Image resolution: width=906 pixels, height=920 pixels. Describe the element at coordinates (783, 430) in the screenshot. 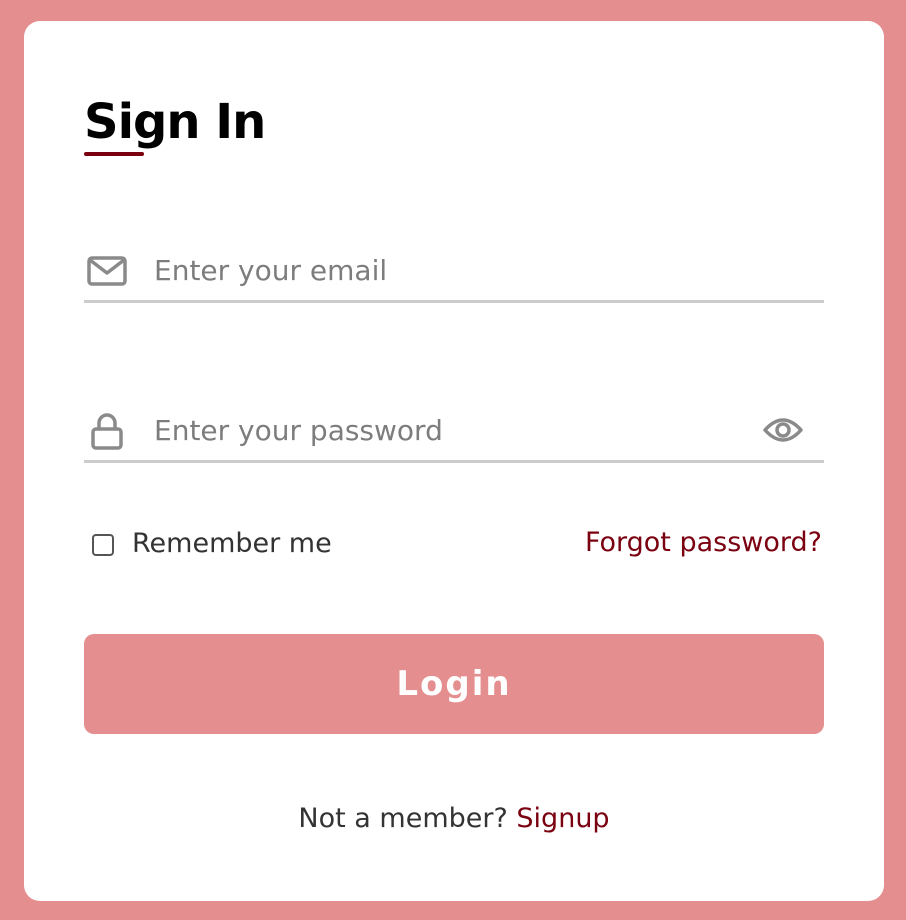

I see `eye-icon` at that location.